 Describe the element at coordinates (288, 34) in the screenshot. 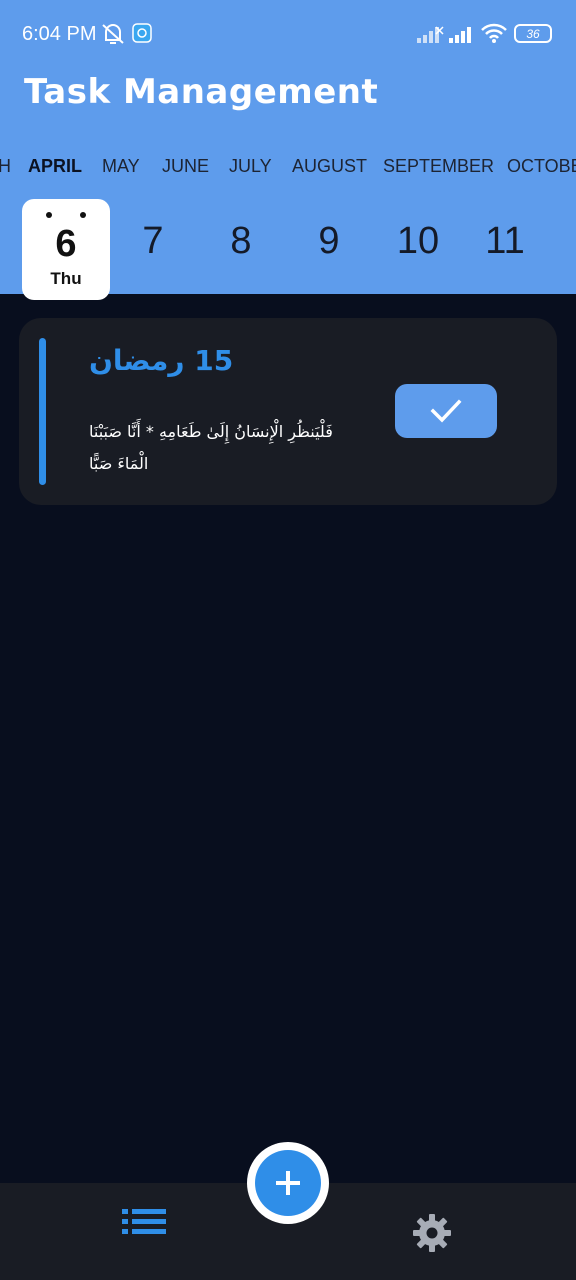

I see `status-bar: 6:04 PM 36` at that location.